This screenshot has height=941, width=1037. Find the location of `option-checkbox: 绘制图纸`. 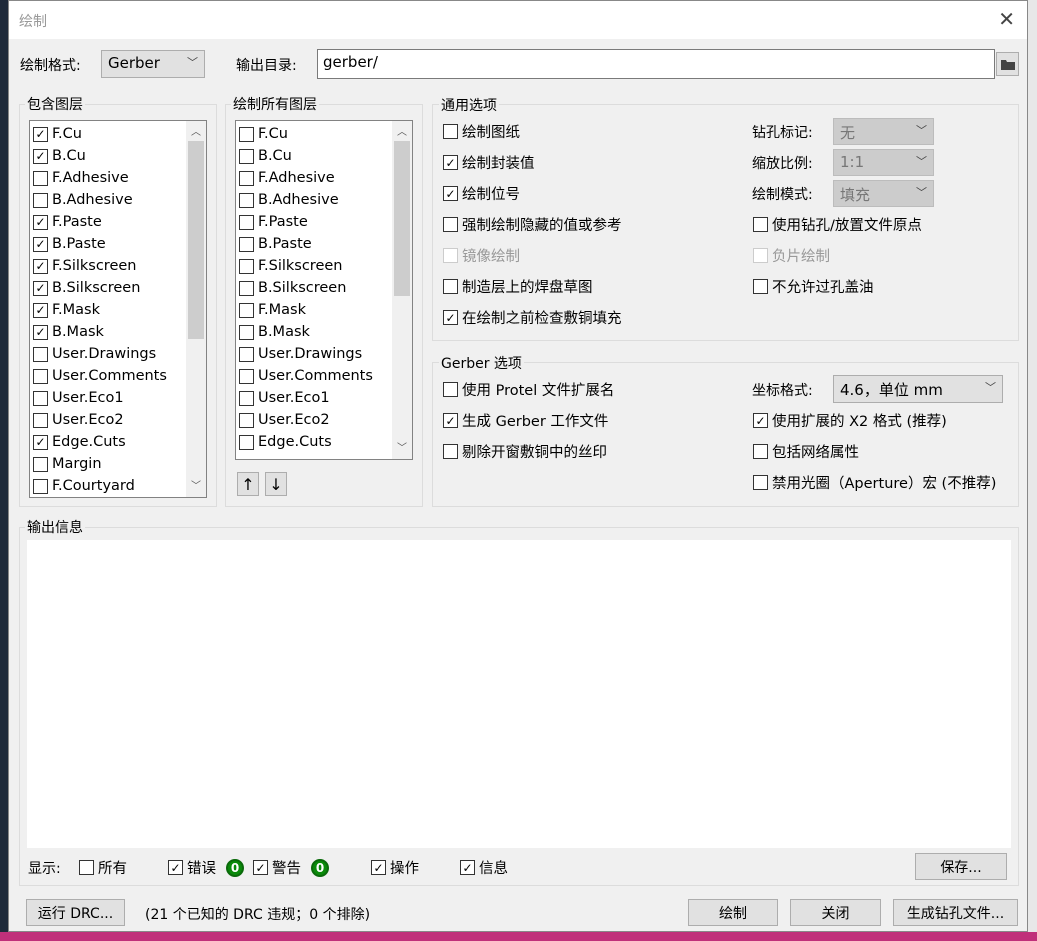

option-checkbox: 绘制图纸 is located at coordinates (481, 131).